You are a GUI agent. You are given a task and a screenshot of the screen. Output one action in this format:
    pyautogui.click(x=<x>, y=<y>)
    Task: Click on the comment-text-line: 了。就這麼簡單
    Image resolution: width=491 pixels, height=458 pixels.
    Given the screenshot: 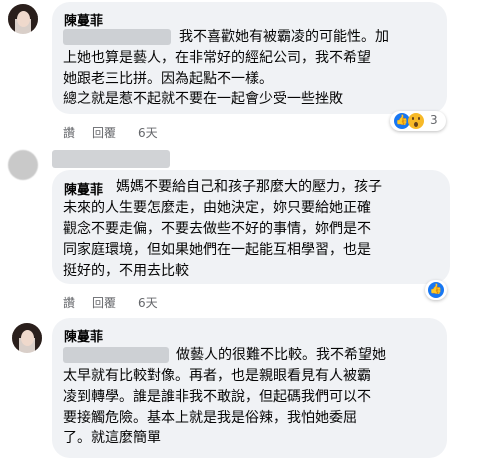 What is the action you would take?
    pyautogui.click(x=112, y=438)
    